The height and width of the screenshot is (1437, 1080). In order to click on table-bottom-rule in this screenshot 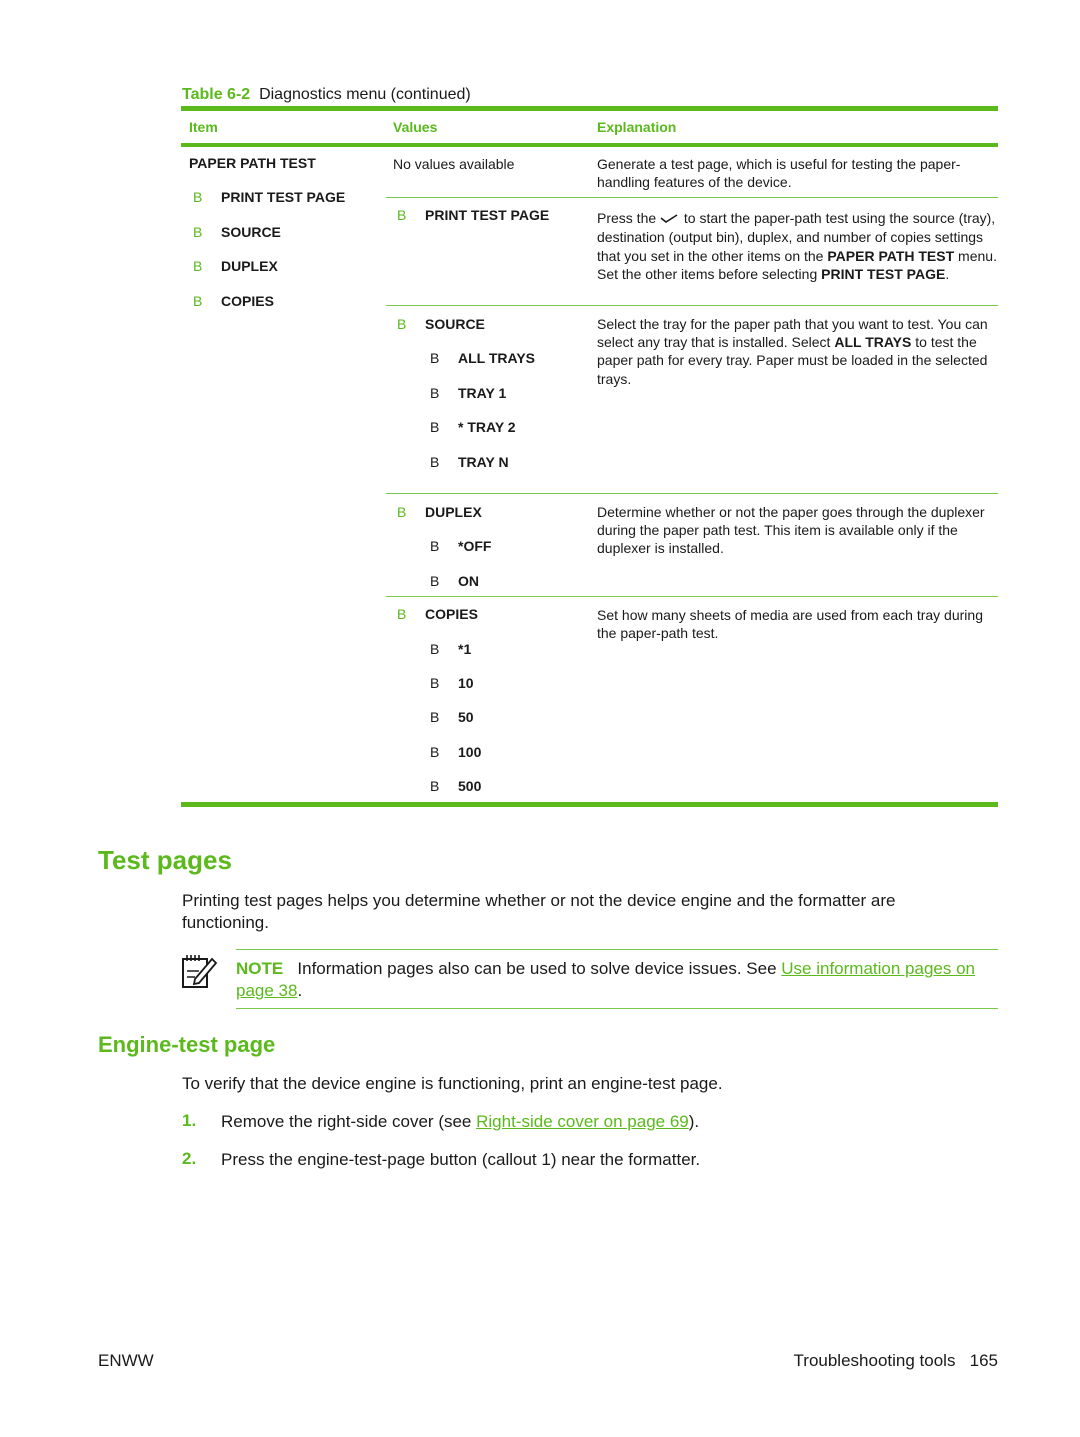, I will do `click(589, 804)`.